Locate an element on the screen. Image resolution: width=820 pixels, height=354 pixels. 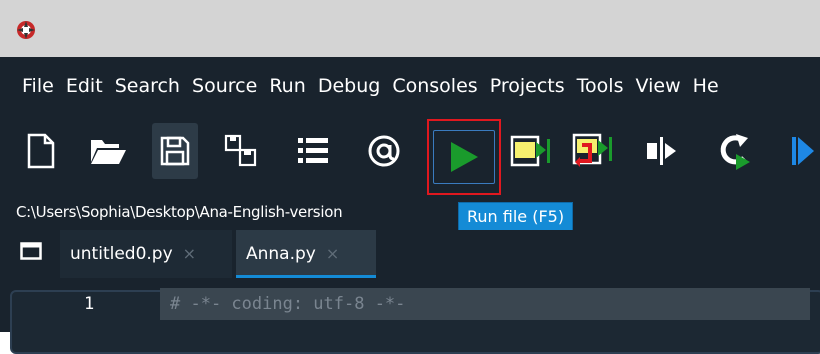
list-icon is located at coordinates (313, 150).